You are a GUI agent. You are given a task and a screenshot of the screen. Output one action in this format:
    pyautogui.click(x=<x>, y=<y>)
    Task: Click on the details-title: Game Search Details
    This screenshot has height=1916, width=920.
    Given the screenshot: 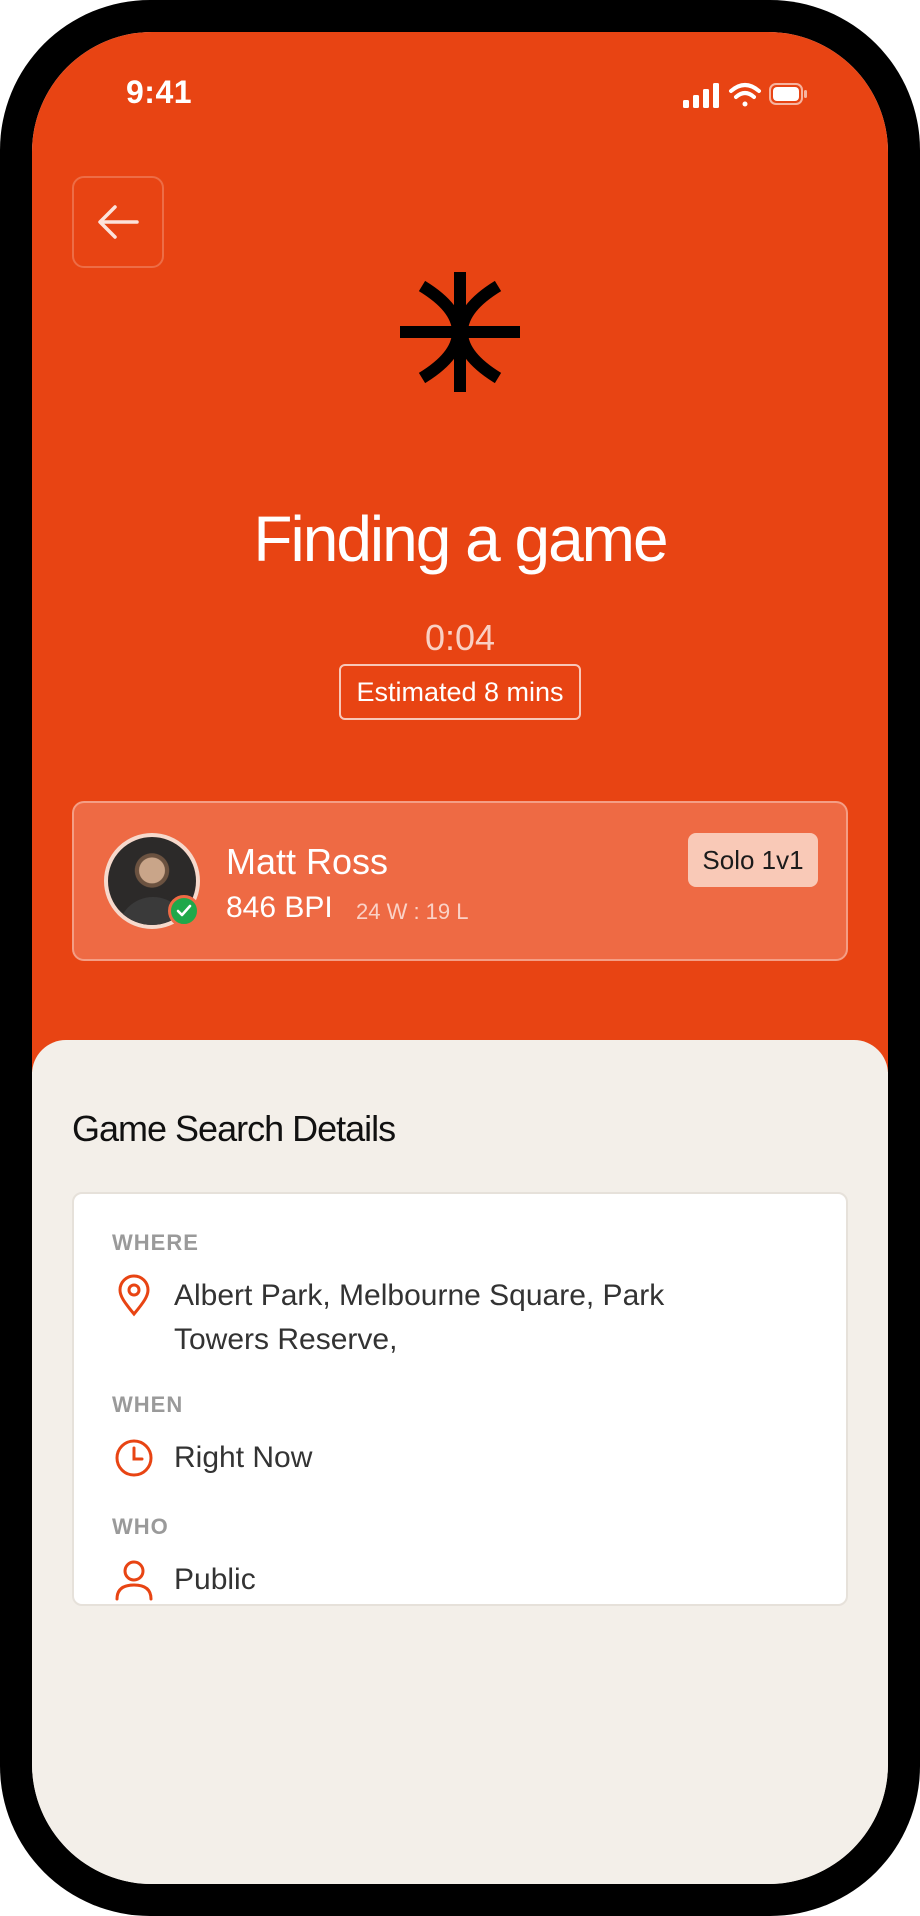 What is the action you would take?
    pyautogui.click(x=234, y=1128)
    